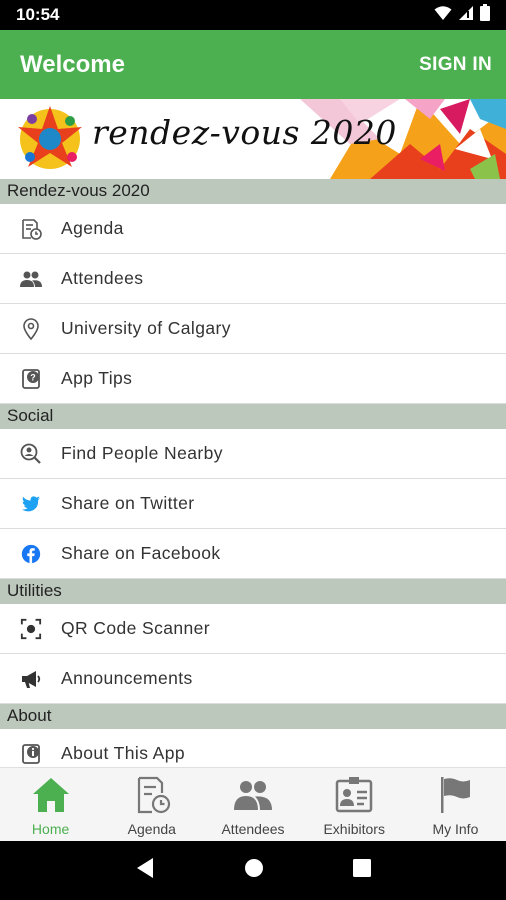  Describe the element at coordinates (31, 629) in the screenshot. I see `qr-scanner-icon` at that location.